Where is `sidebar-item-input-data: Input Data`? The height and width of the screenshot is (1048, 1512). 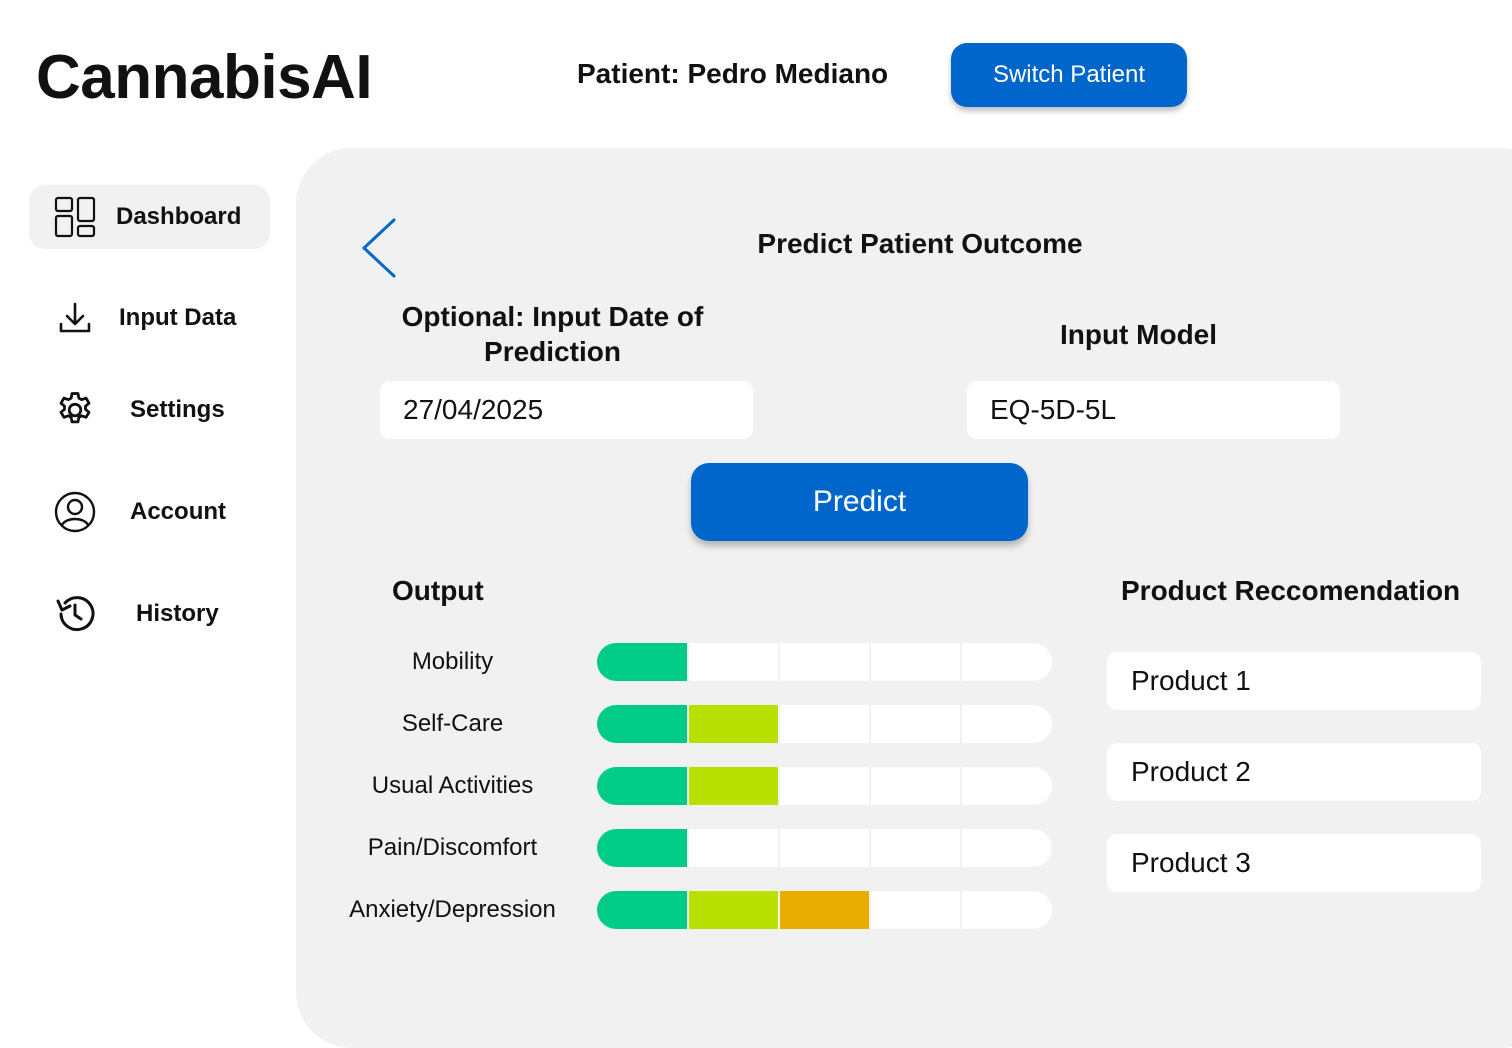
sidebar-item-input-data: Input Data is located at coordinates (149, 318).